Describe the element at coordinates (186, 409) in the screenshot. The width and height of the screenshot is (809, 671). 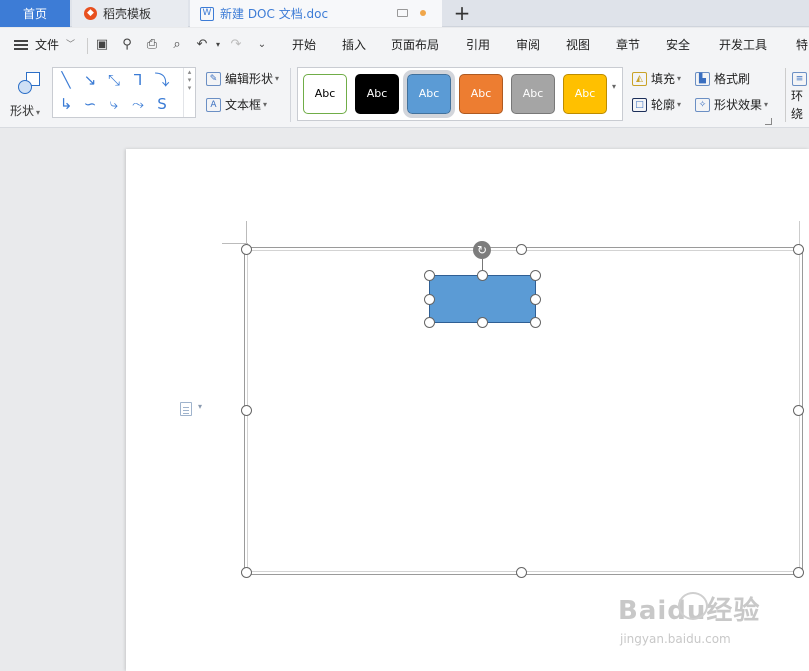
I see `paragraph-layout-icon` at that location.